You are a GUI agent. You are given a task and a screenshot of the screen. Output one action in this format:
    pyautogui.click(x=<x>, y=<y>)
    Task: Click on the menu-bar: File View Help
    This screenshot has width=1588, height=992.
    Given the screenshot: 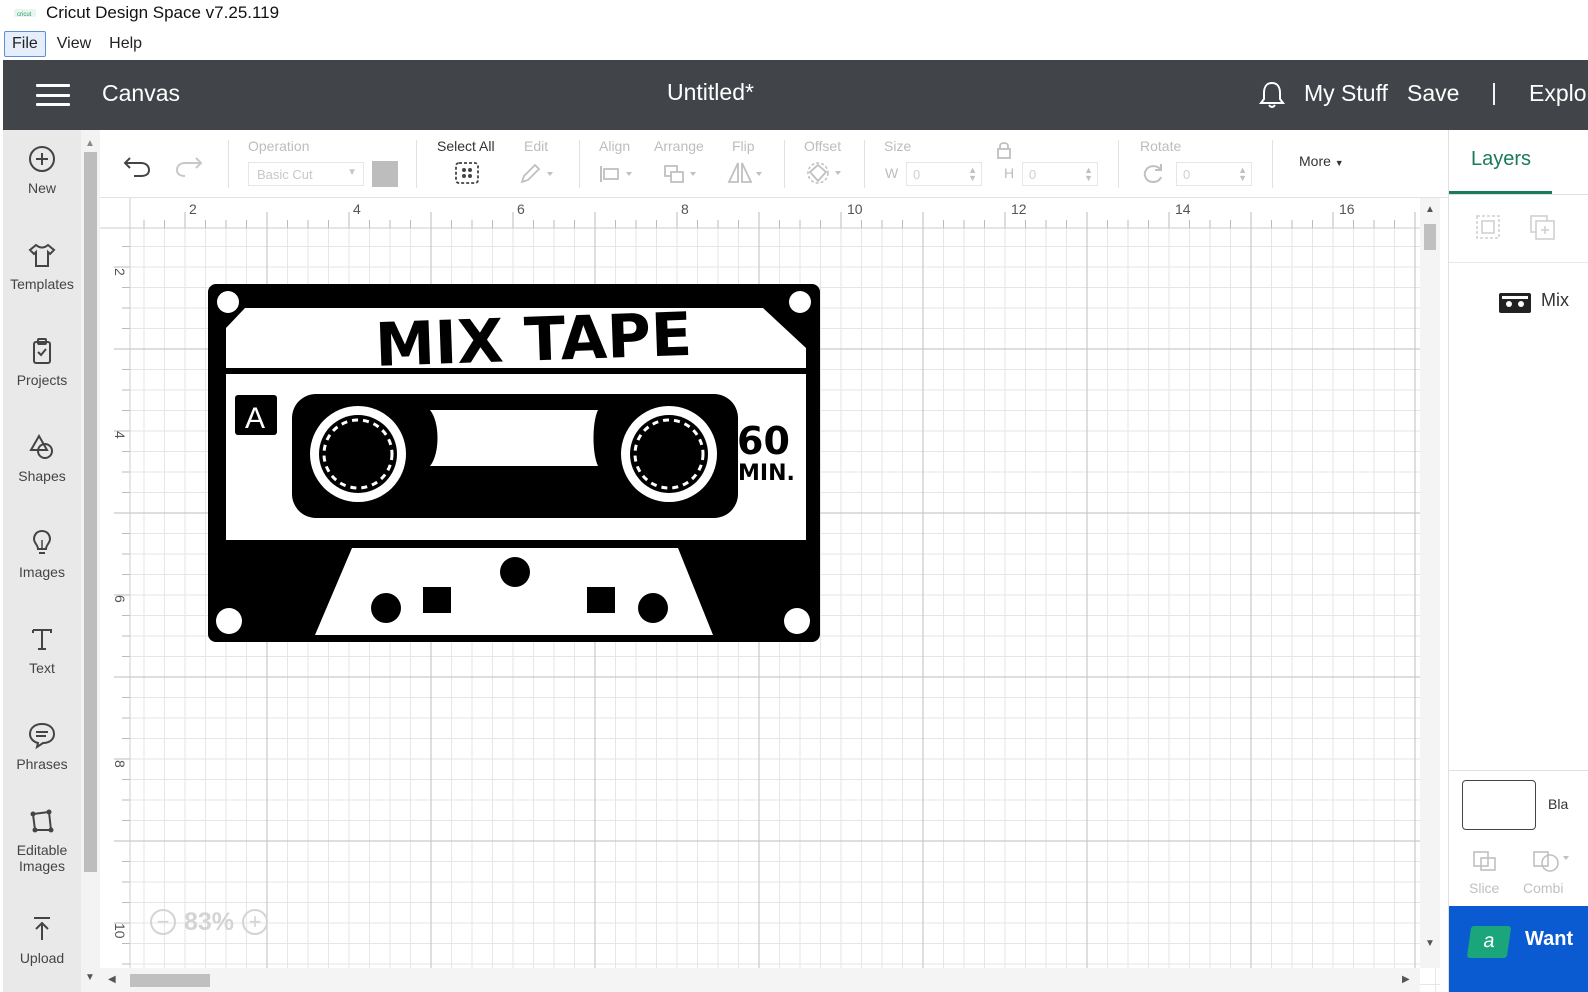 What is the action you would take?
    pyautogui.click(x=794, y=44)
    